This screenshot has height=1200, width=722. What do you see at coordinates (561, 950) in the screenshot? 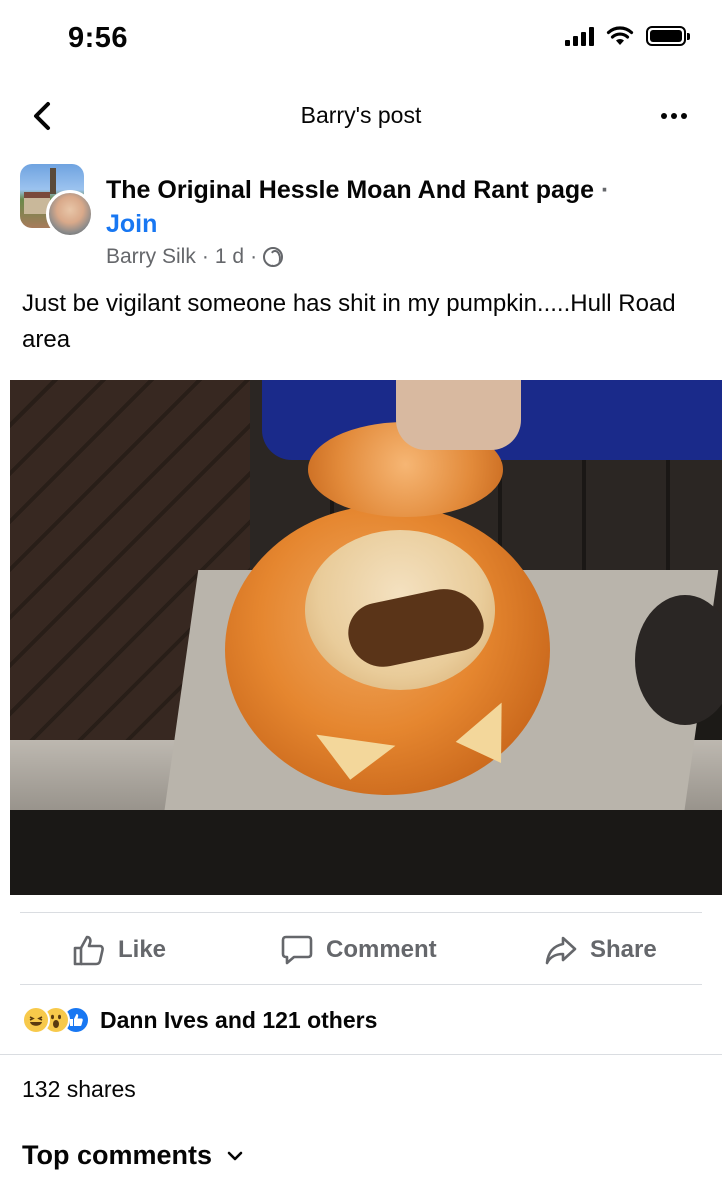
I see `share-arrow-icon` at bounding box center [561, 950].